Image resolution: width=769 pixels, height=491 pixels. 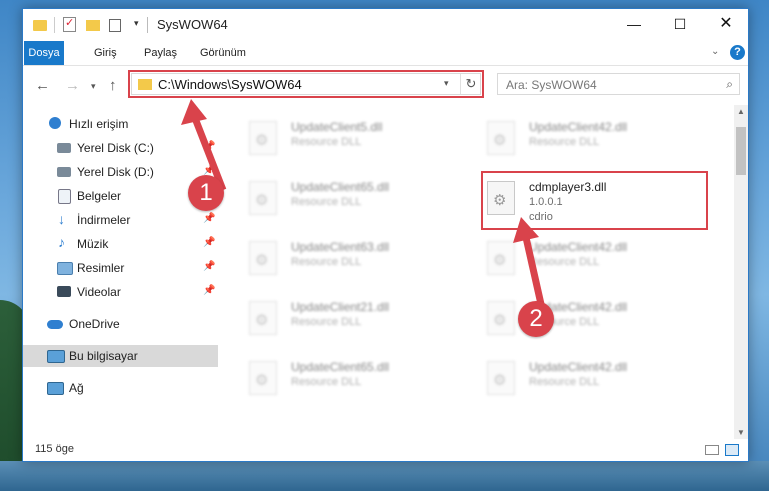 What do you see at coordinates (94, 324) in the screenshot?
I see `sidebar-item-label: OneDrive` at bounding box center [94, 324].